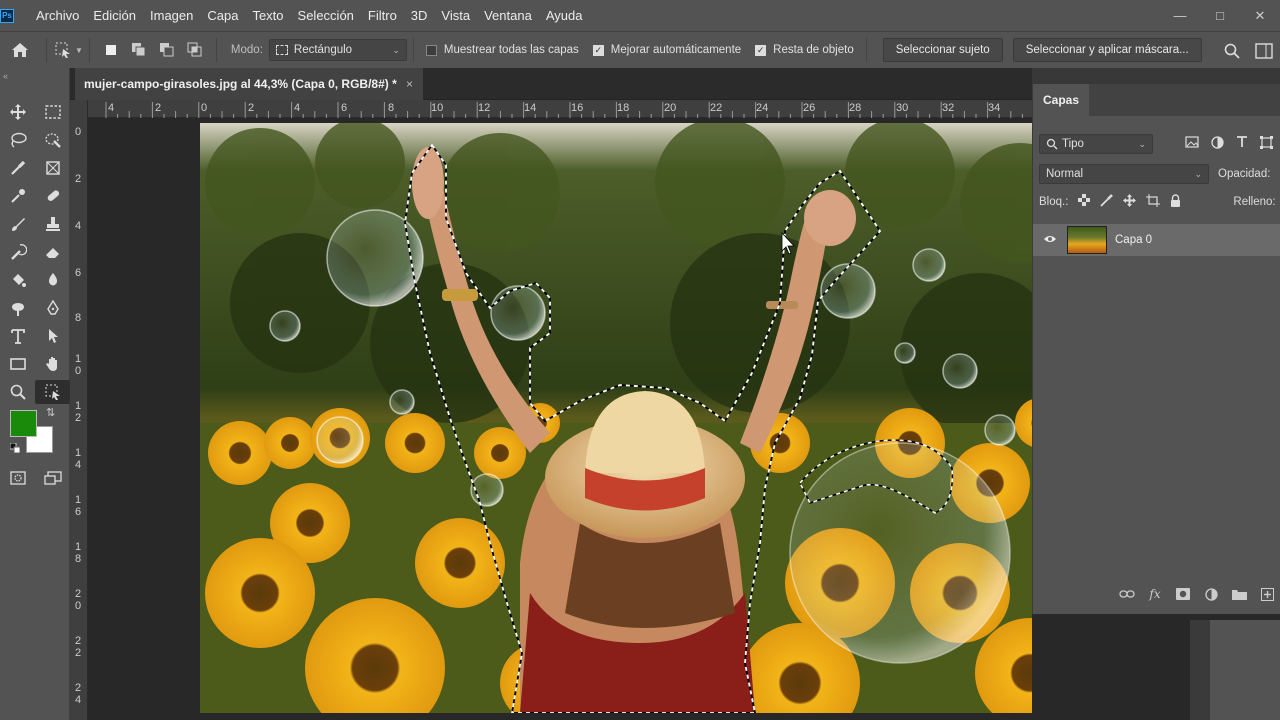 The image size is (1280, 720). Describe the element at coordinates (1096, 144) in the screenshot. I see `layer-filter-select: Tipo ⌄` at that location.